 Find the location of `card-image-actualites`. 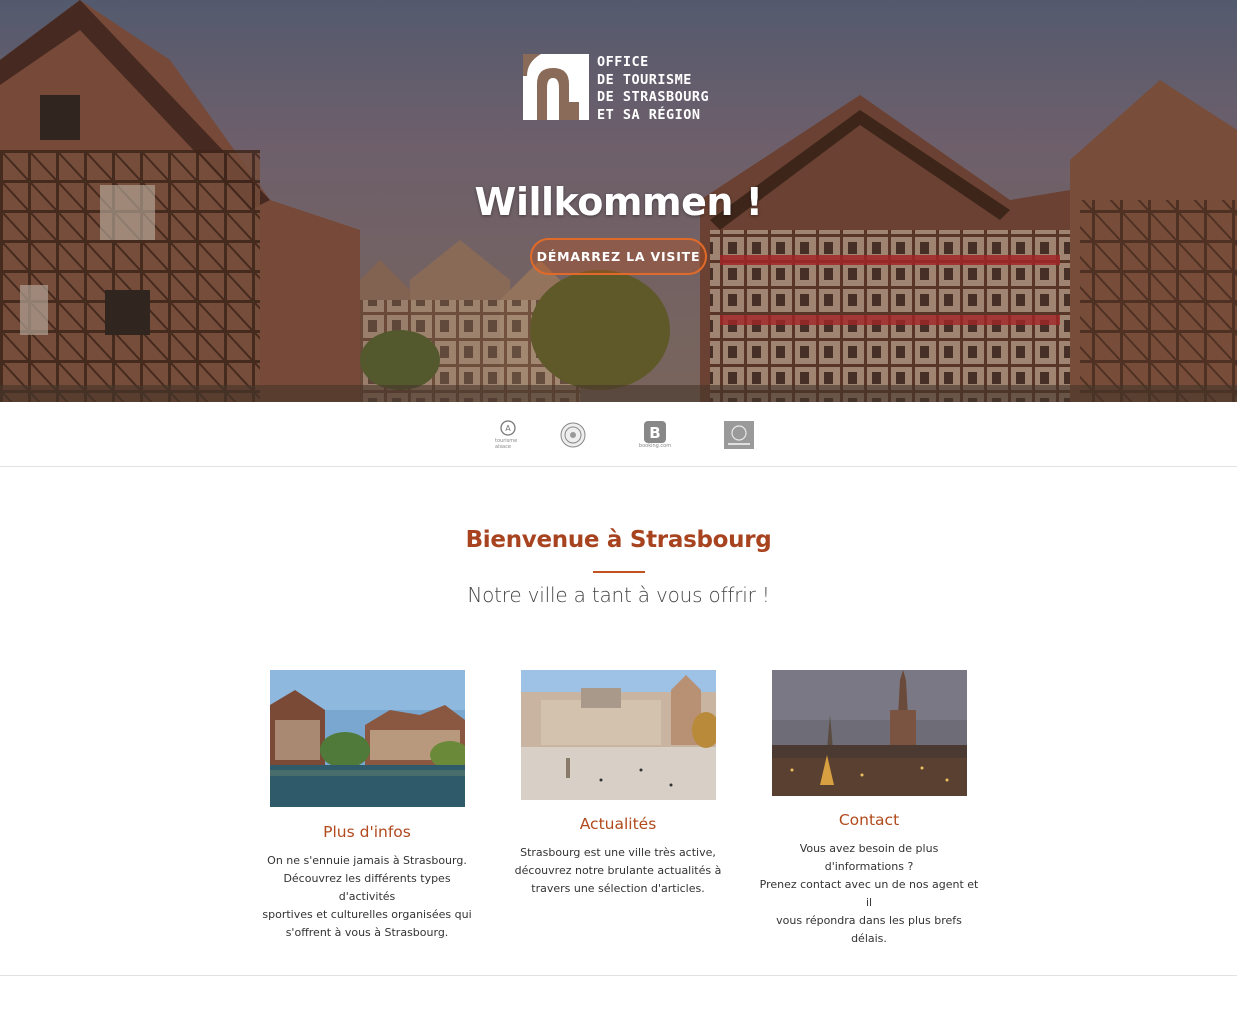

card-image-actualites is located at coordinates (618, 735).